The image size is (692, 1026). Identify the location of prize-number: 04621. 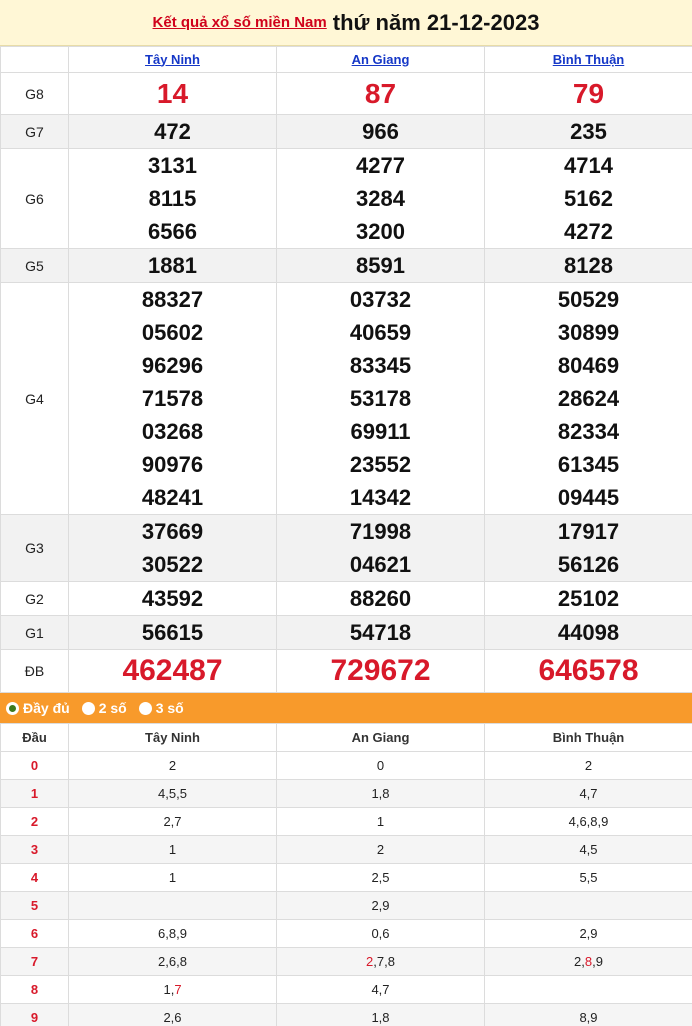
(380, 564).